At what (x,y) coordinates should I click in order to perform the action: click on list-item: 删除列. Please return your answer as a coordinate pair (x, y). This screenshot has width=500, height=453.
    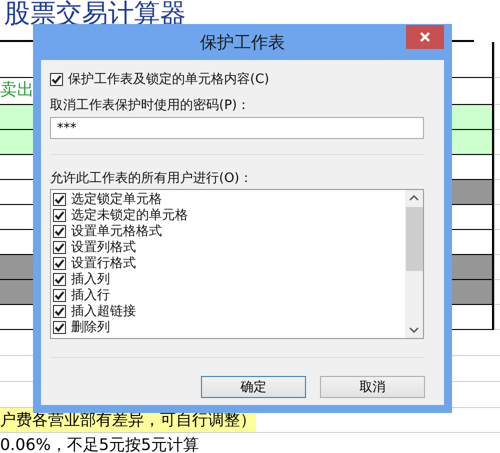
    Looking at the image, I should click on (90, 327).